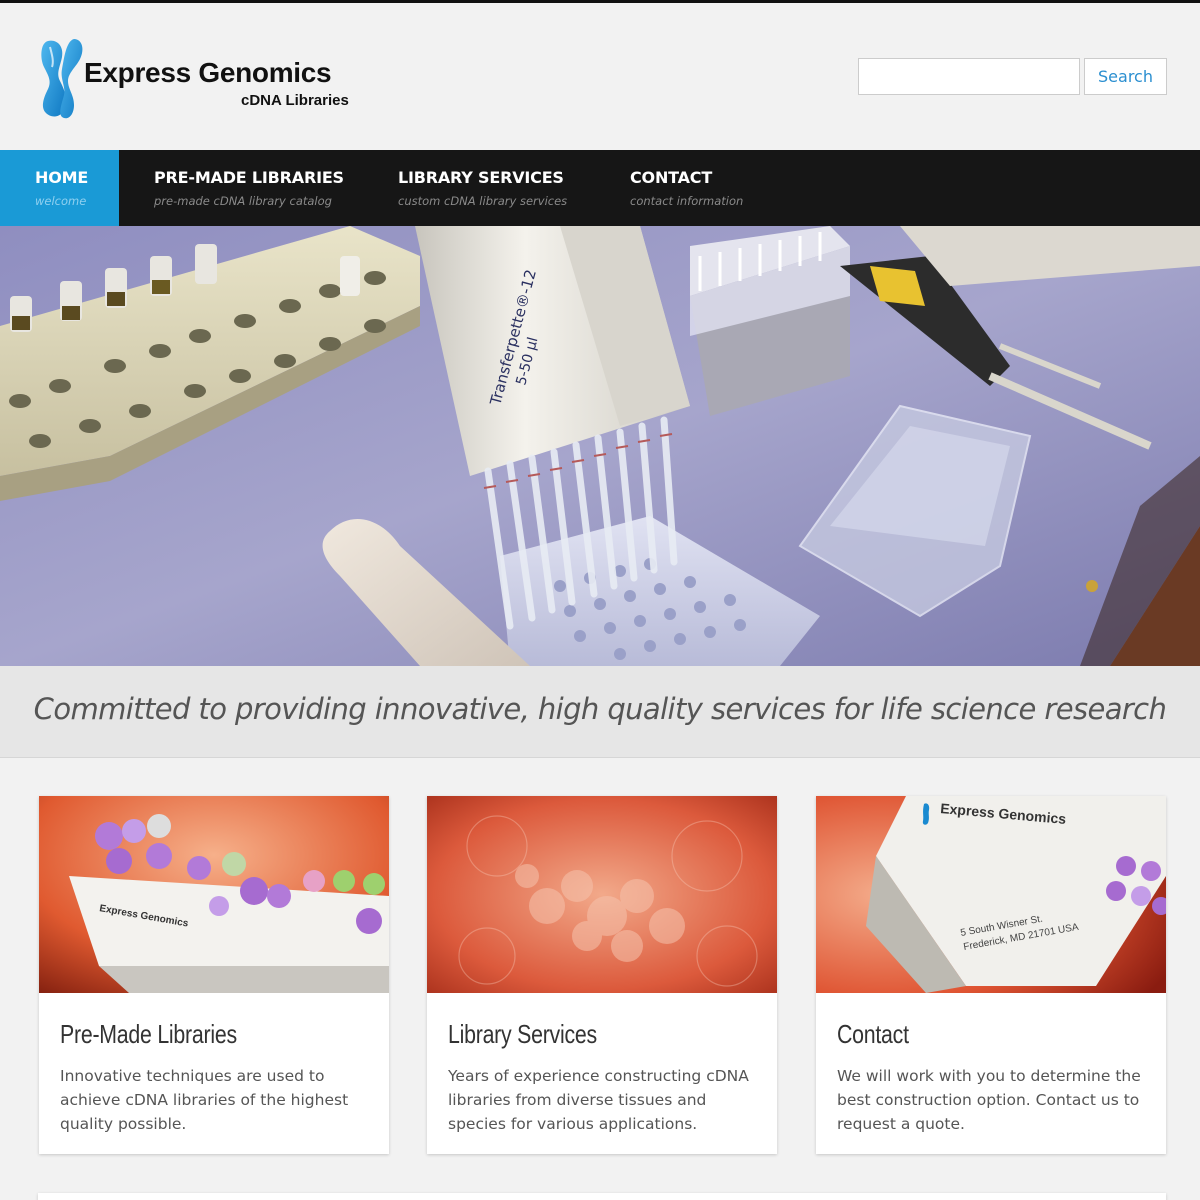 The height and width of the screenshot is (1200, 1200). Describe the element at coordinates (522, 1034) in the screenshot. I see `card-title: Library Services` at that location.